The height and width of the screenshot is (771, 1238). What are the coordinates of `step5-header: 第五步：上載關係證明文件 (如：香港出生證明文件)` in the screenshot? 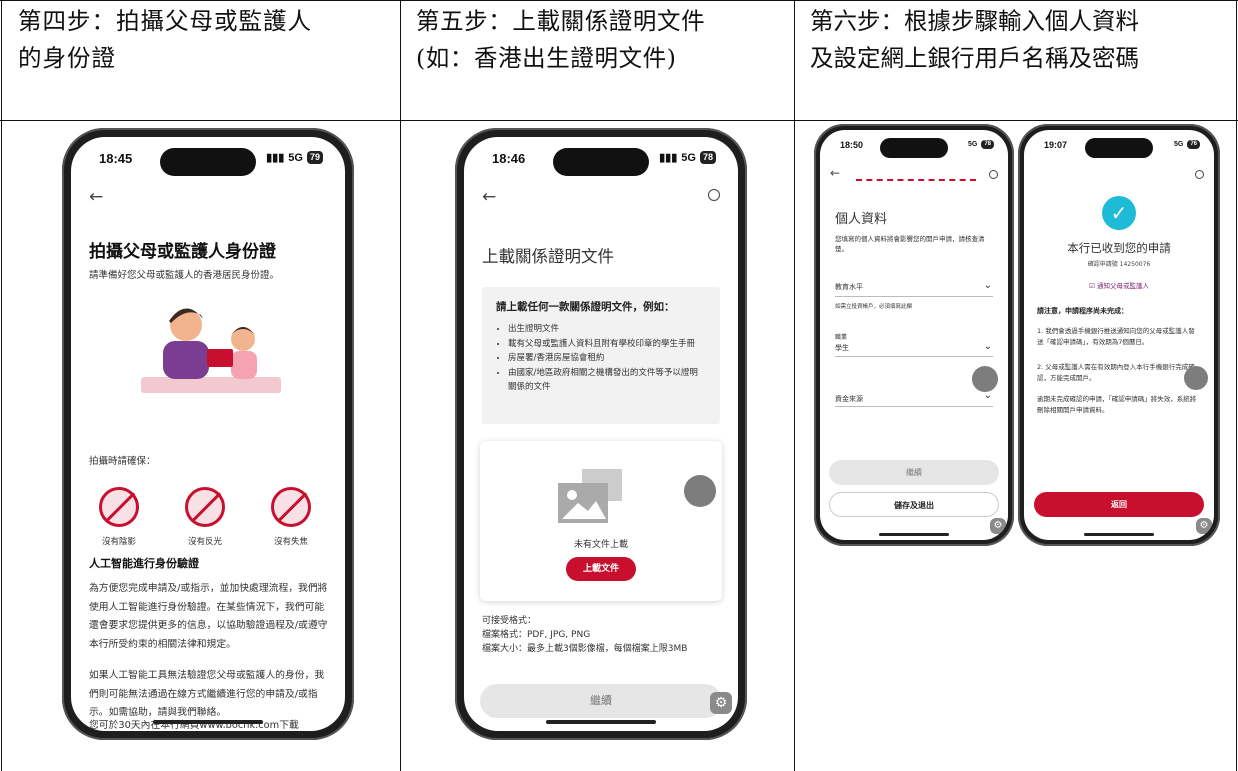 It's located at (561, 39).